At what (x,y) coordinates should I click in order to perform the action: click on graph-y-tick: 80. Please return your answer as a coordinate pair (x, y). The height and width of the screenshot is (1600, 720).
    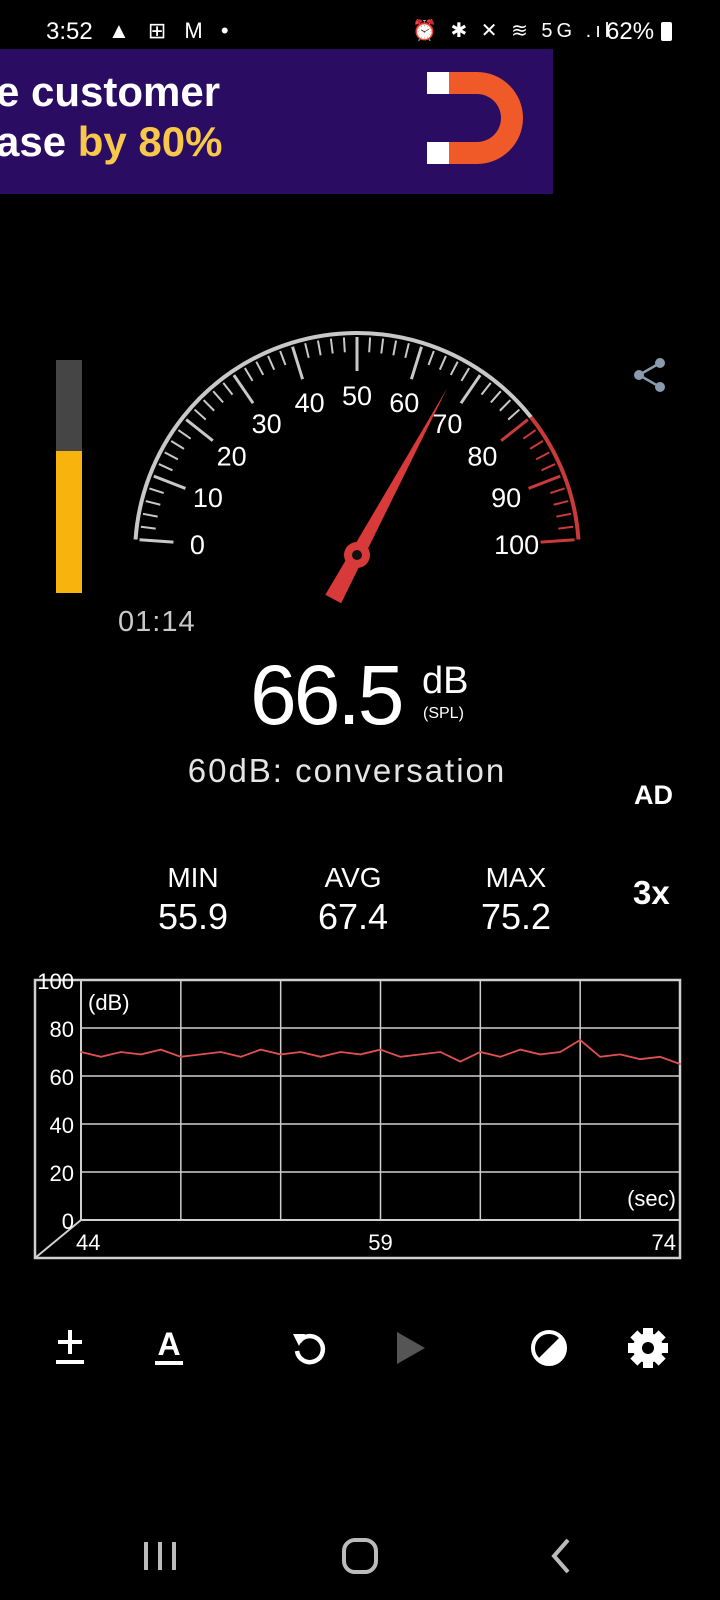
    Looking at the image, I should click on (62, 1029).